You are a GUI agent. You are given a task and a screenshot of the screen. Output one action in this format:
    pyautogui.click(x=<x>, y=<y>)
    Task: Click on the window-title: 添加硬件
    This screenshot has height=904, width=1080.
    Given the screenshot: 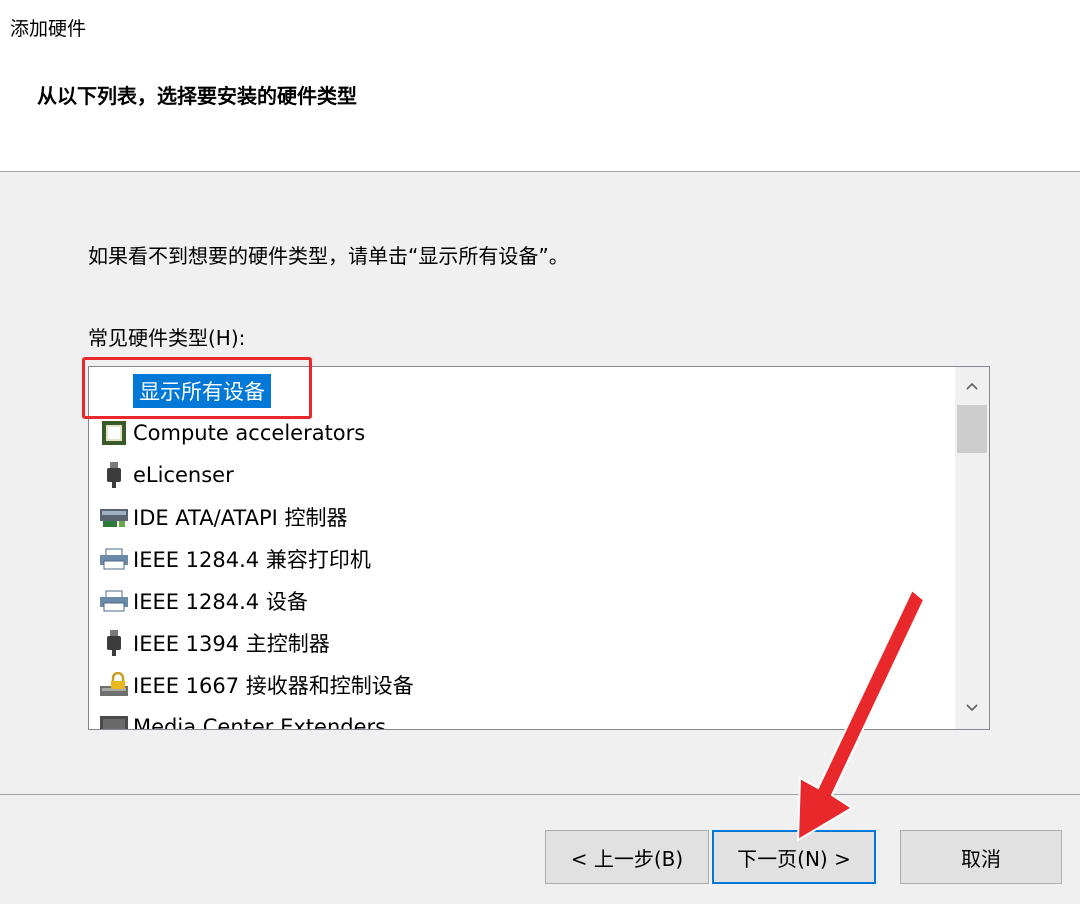 What is the action you would take?
    pyautogui.click(x=48, y=29)
    